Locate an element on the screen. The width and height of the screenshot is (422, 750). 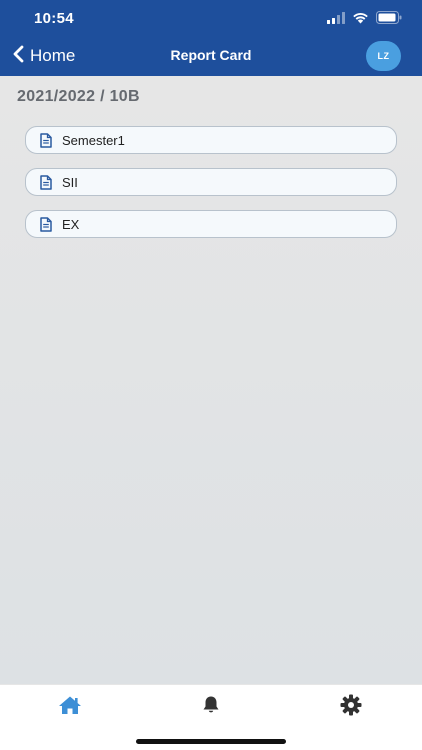
gear-icon is located at coordinates (351, 707).